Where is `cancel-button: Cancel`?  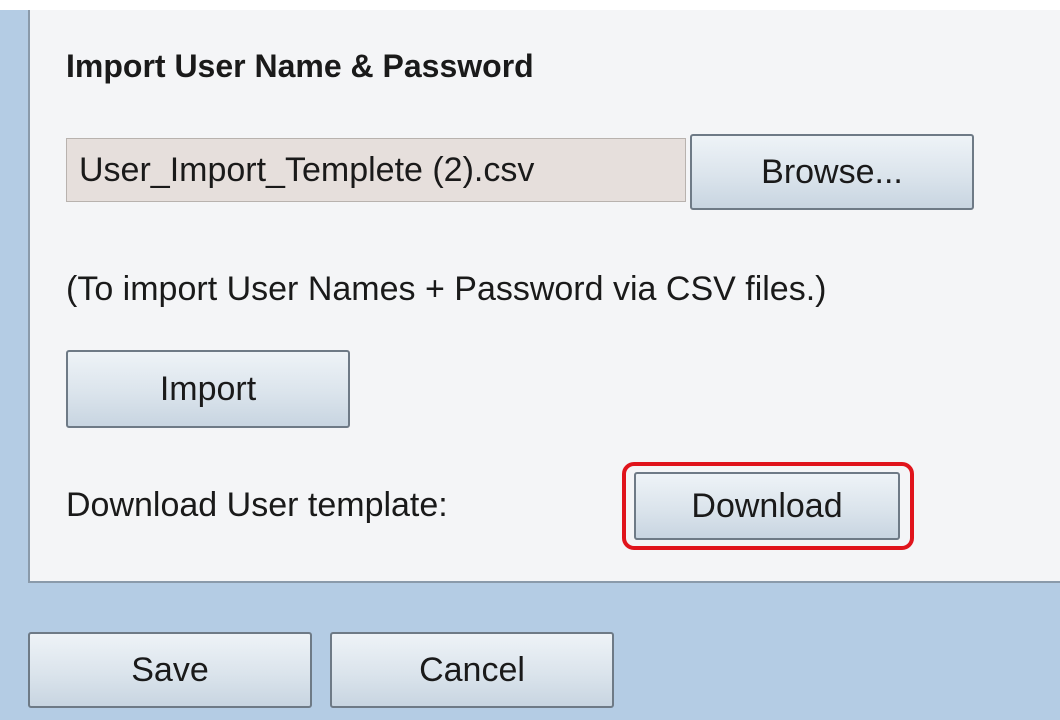 cancel-button: Cancel is located at coordinates (472, 670).